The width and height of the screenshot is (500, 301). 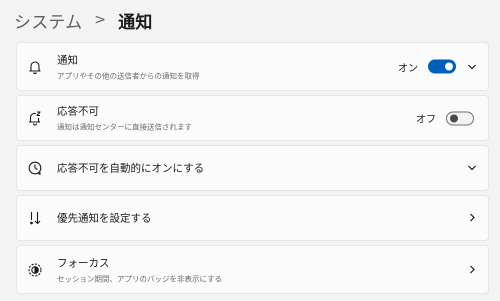 What do you see at coordinates (408, 68) in the screenshot?
I see `notifications-toggle-label: オン` at bounding box center [408, 68].